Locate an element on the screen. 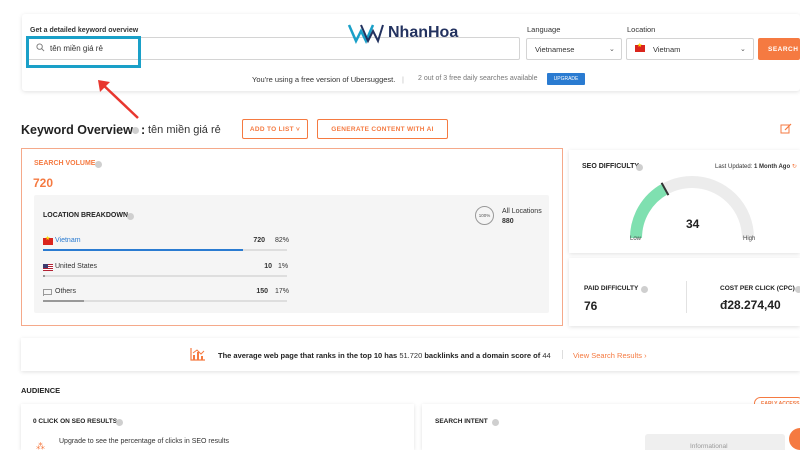 The width and height of the screenshot is (800, 450). add-to-list-button: ADD TO LIST ˅ is located at coordinates (275, 129).